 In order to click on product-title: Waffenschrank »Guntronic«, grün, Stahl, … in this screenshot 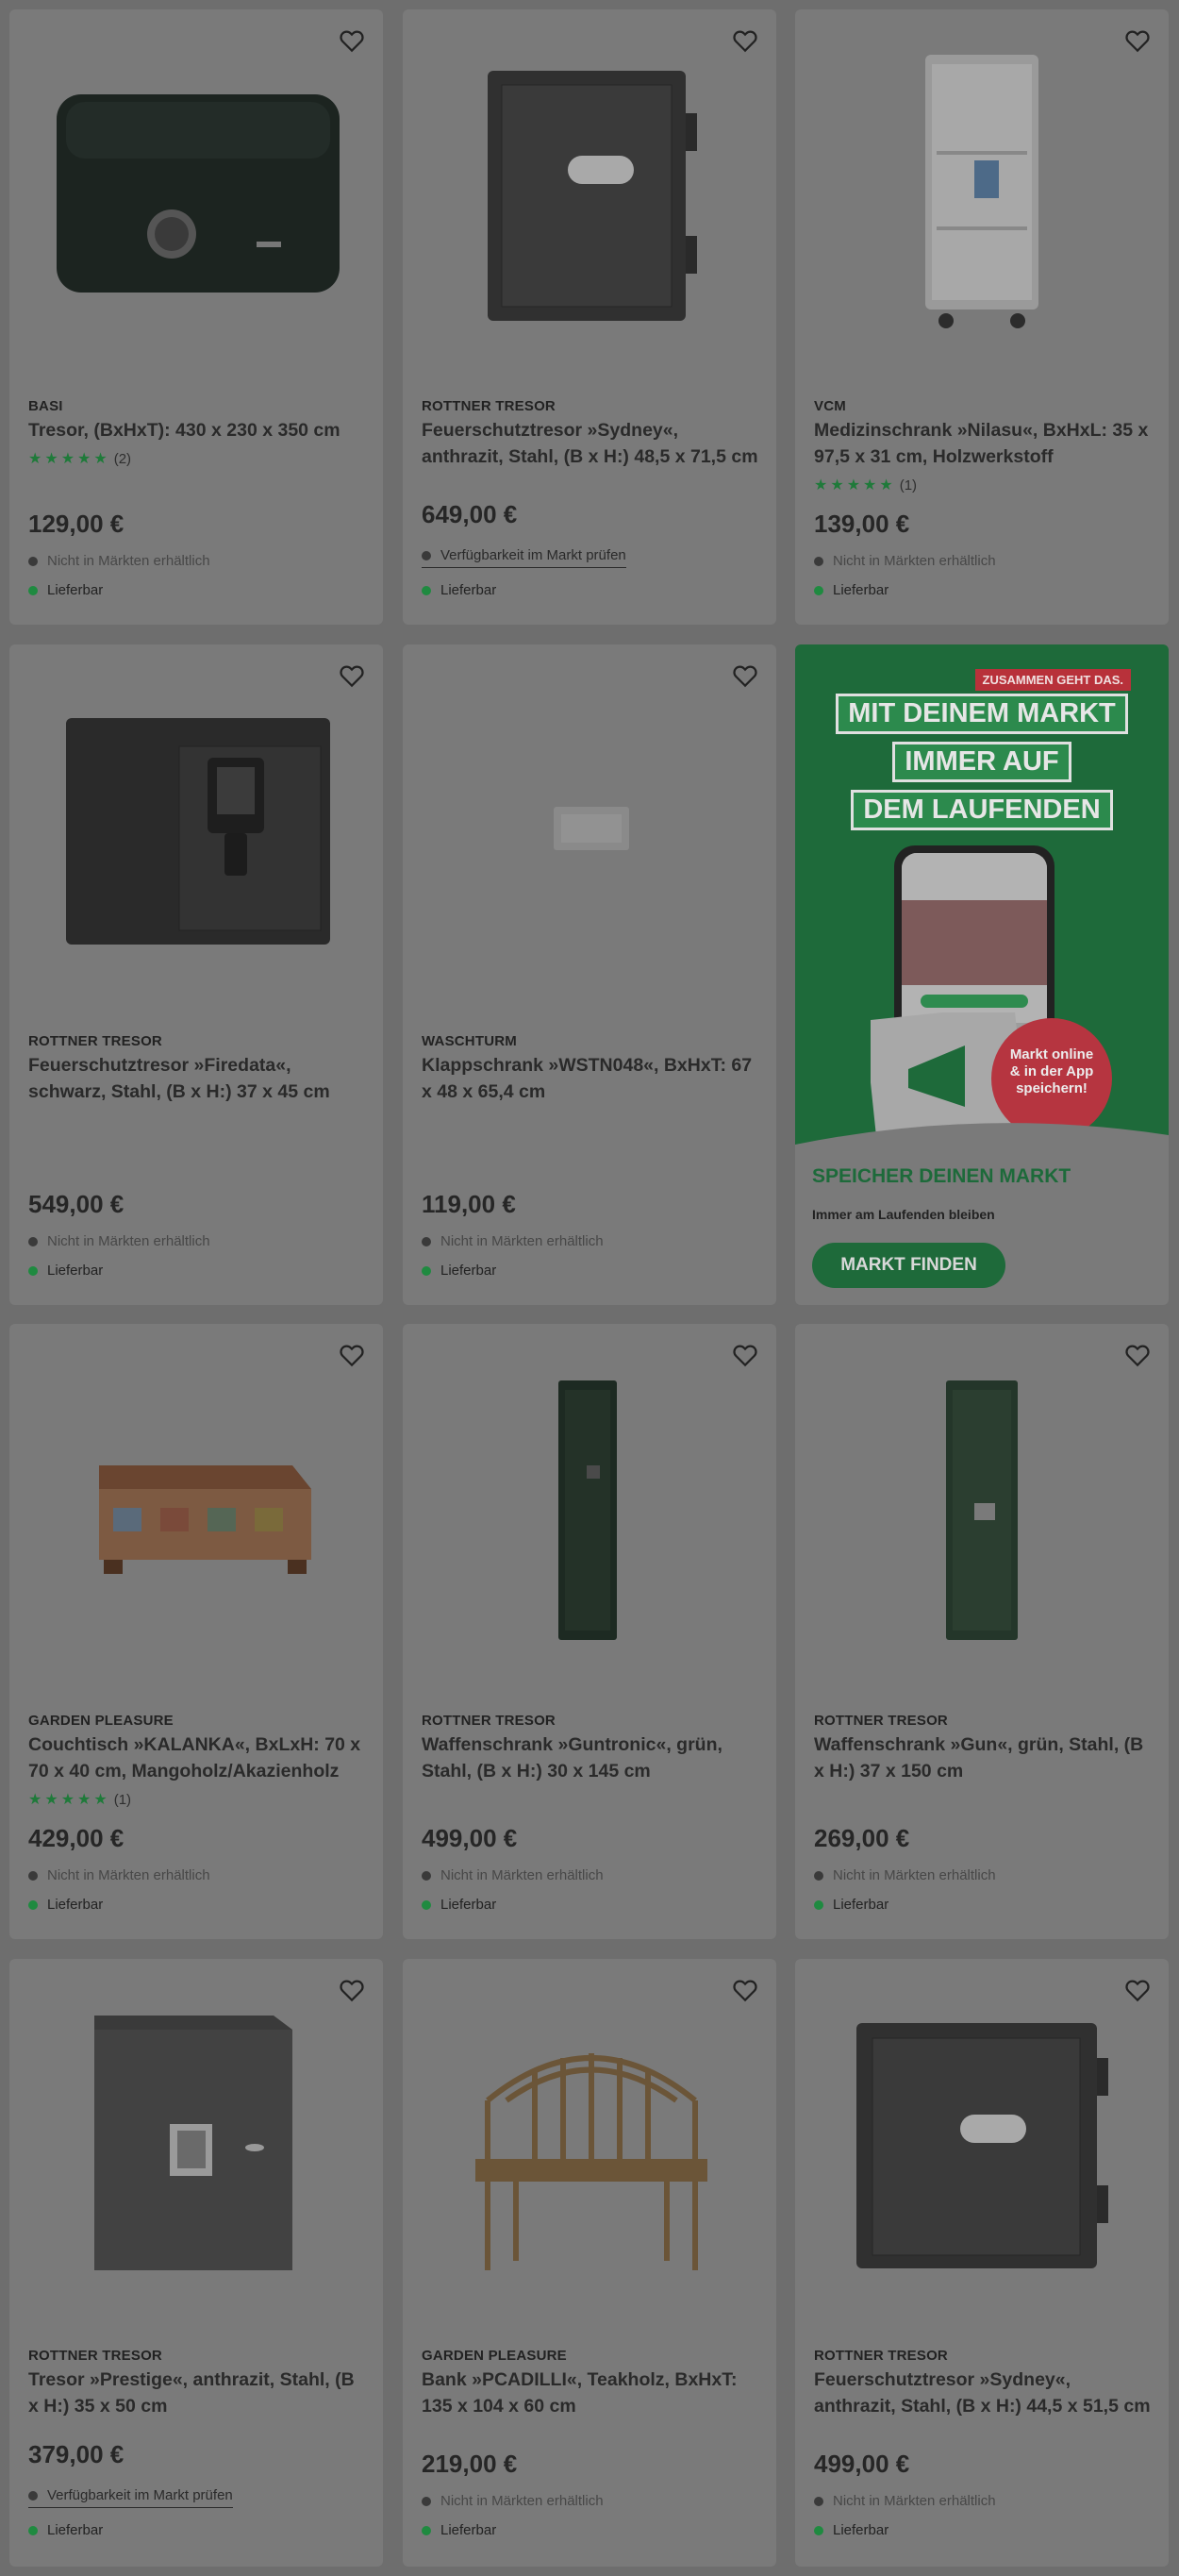, I will do `click(591, 1757)`.